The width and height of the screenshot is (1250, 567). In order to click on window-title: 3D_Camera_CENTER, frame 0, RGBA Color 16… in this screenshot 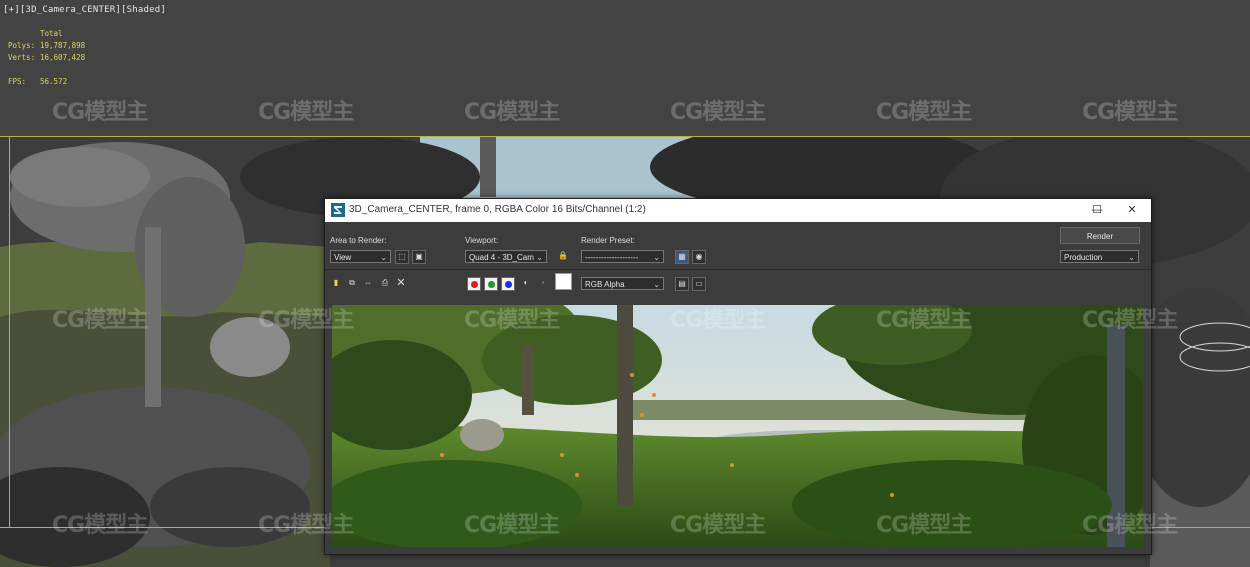, I will do `click(497, 209)`.